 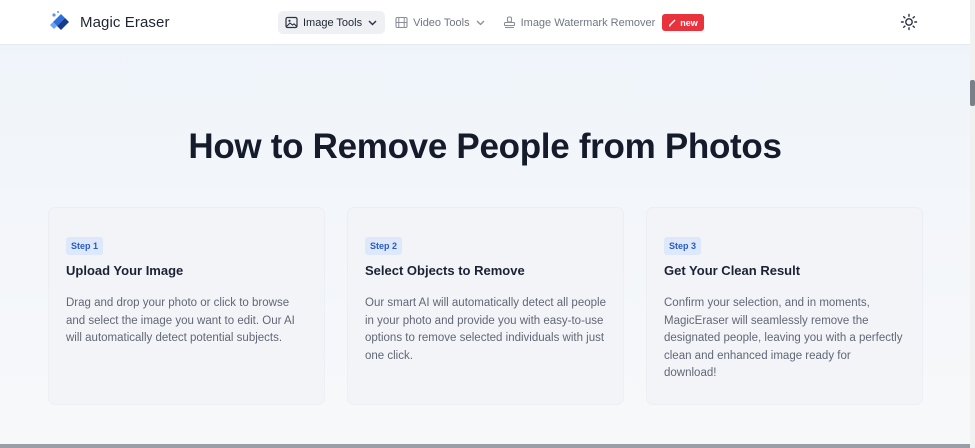 What do you see at coordinates (485, 446) in the screenshot?
I see `horizontal-scrollbar` at bounding box center [485, 446].